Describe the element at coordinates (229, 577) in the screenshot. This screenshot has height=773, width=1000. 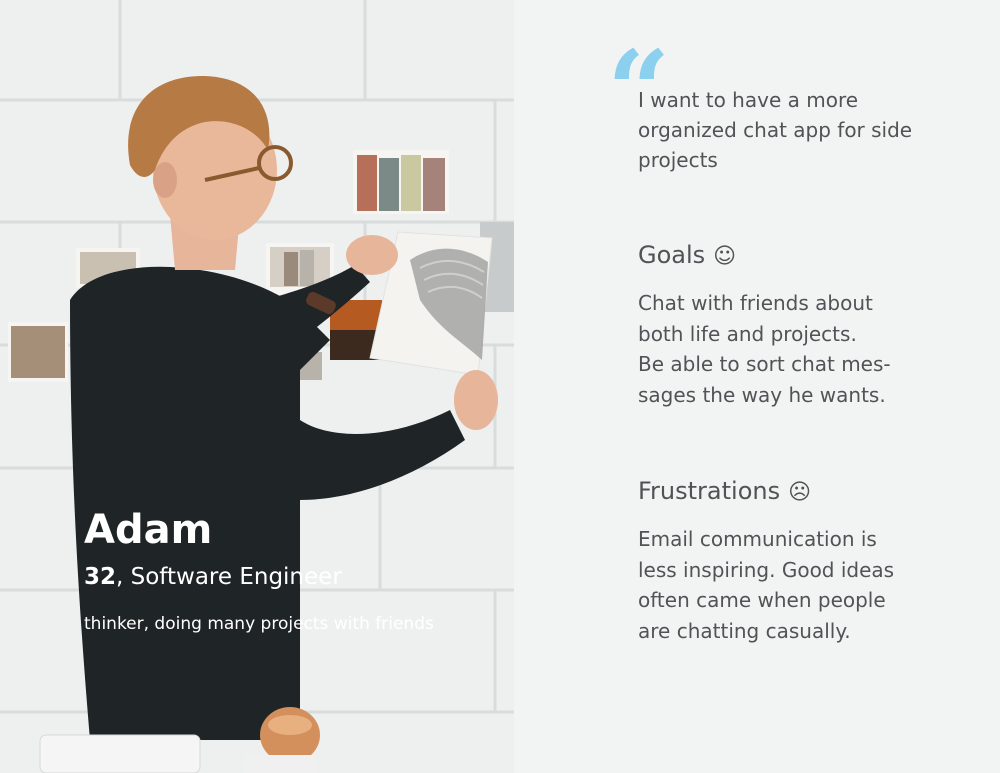
I see `persona-occupation: , Software Engineer` at that location.